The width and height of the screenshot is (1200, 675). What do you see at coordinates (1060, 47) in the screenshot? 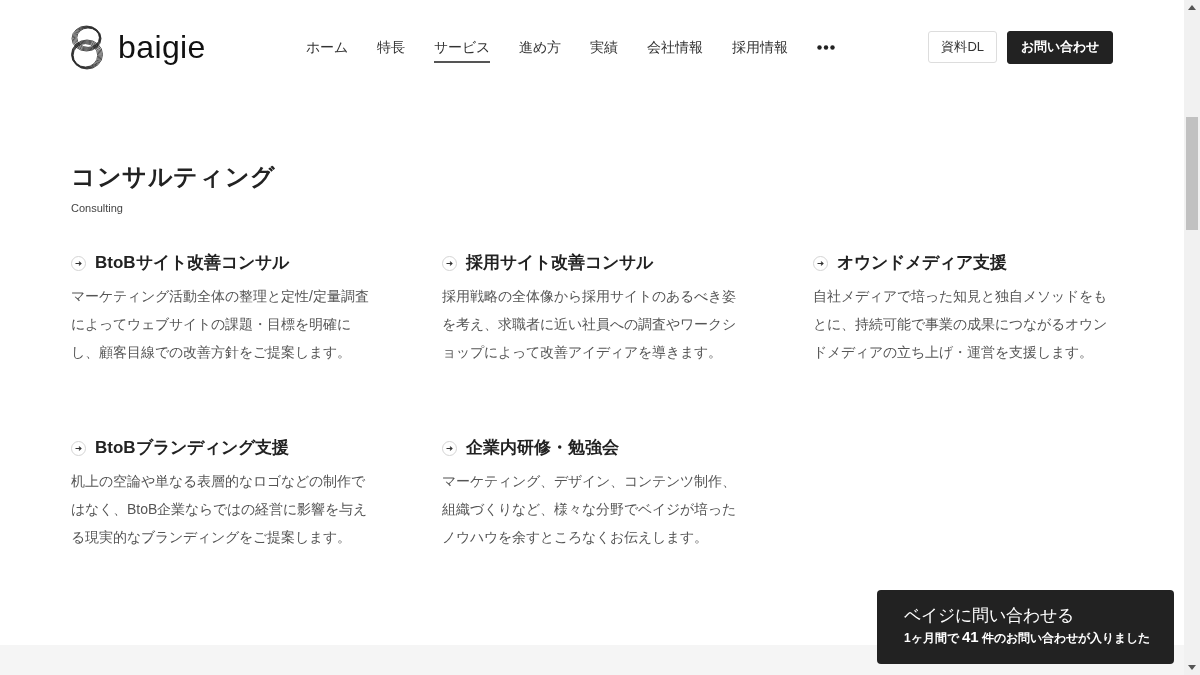
I see `contact-button: お問い合わせ` at bounding box center [1060, 47].